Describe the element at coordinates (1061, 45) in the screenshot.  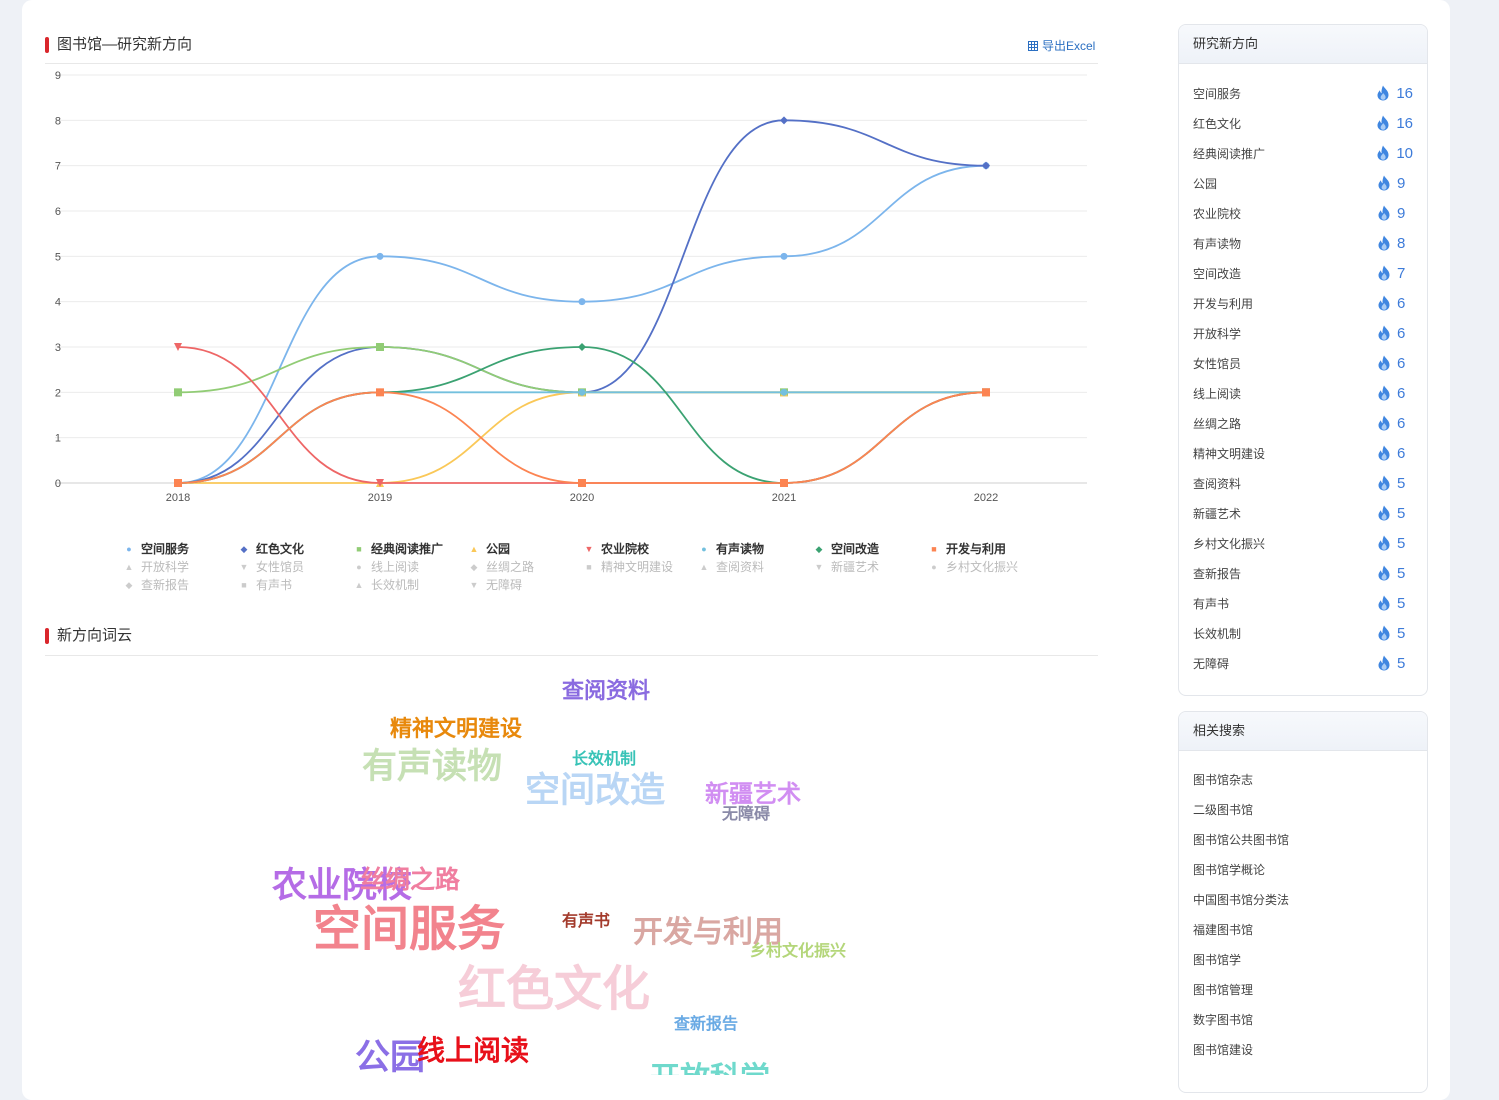
I see `export-excel-button: 导出Excel` at that location.